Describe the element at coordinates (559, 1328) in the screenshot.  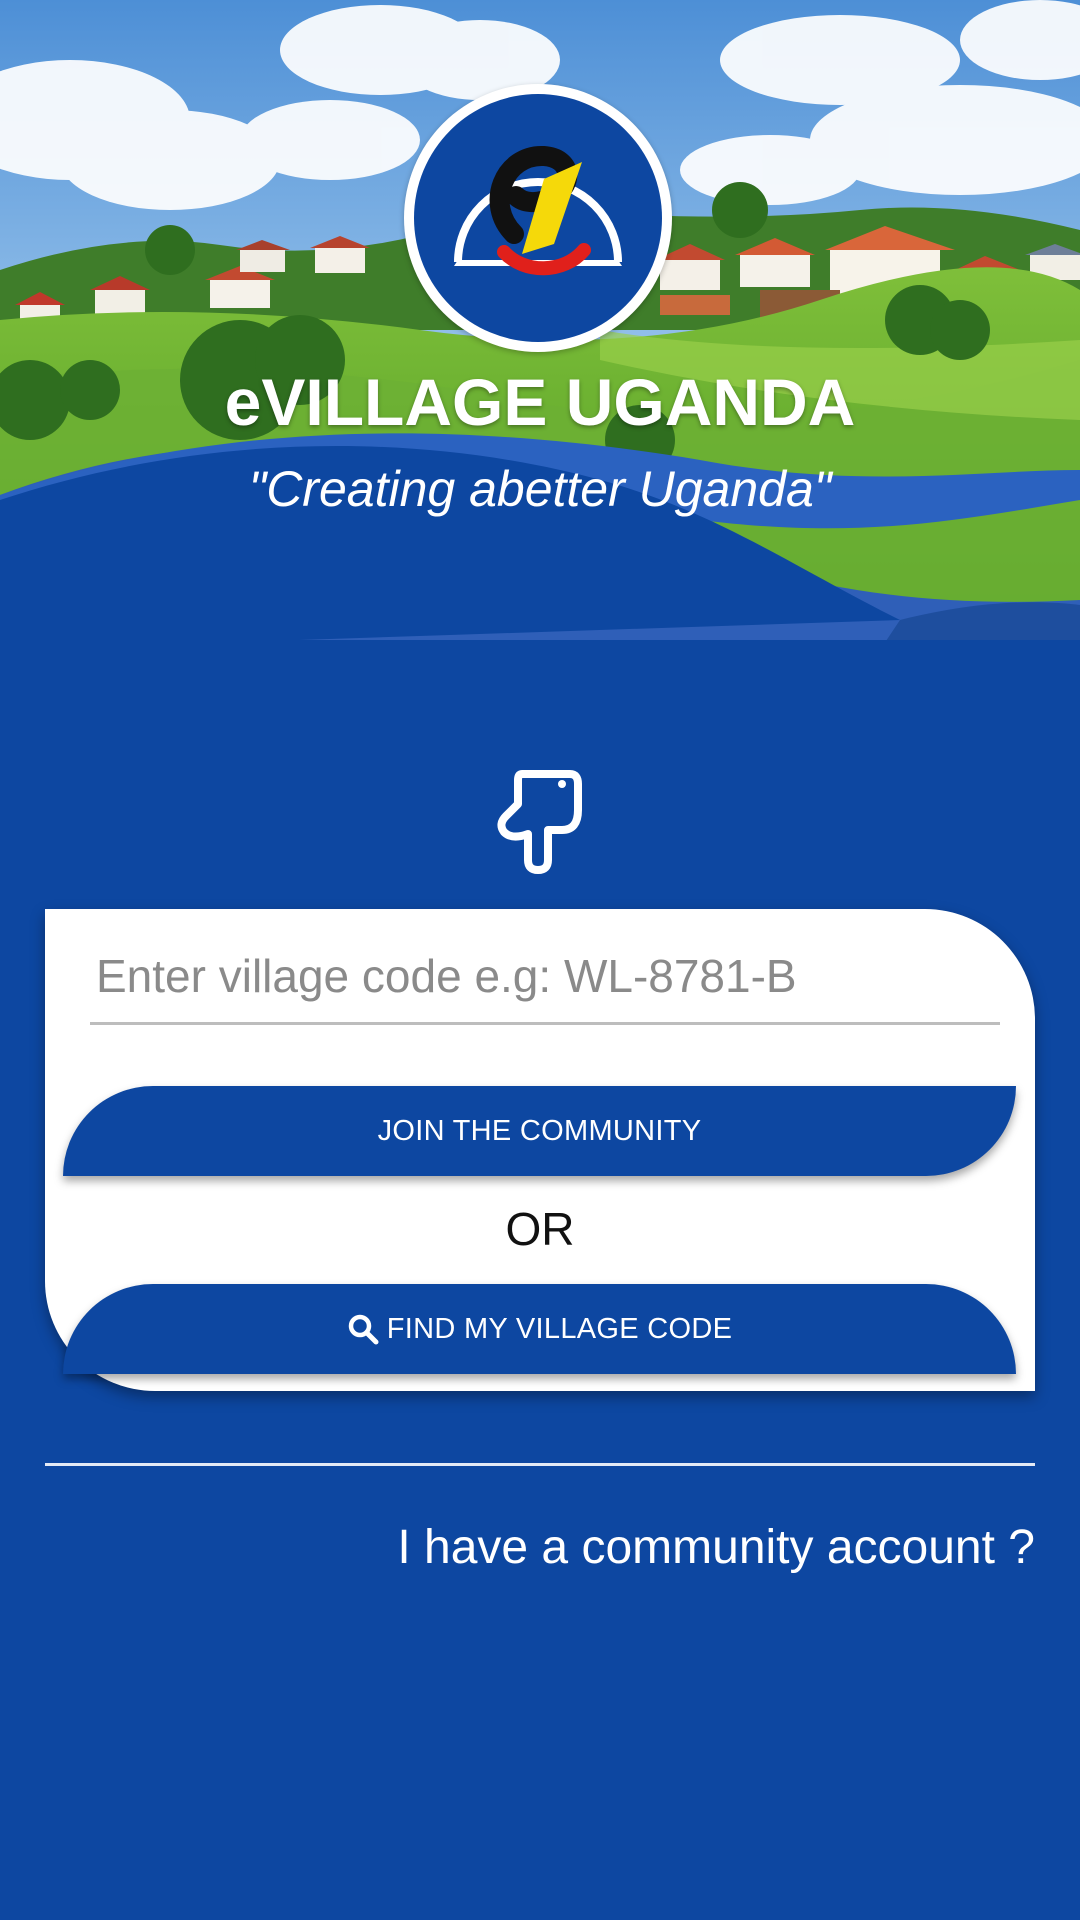
I see `find-village-code-label: FIND MY VILLAGE CODE` at that location.